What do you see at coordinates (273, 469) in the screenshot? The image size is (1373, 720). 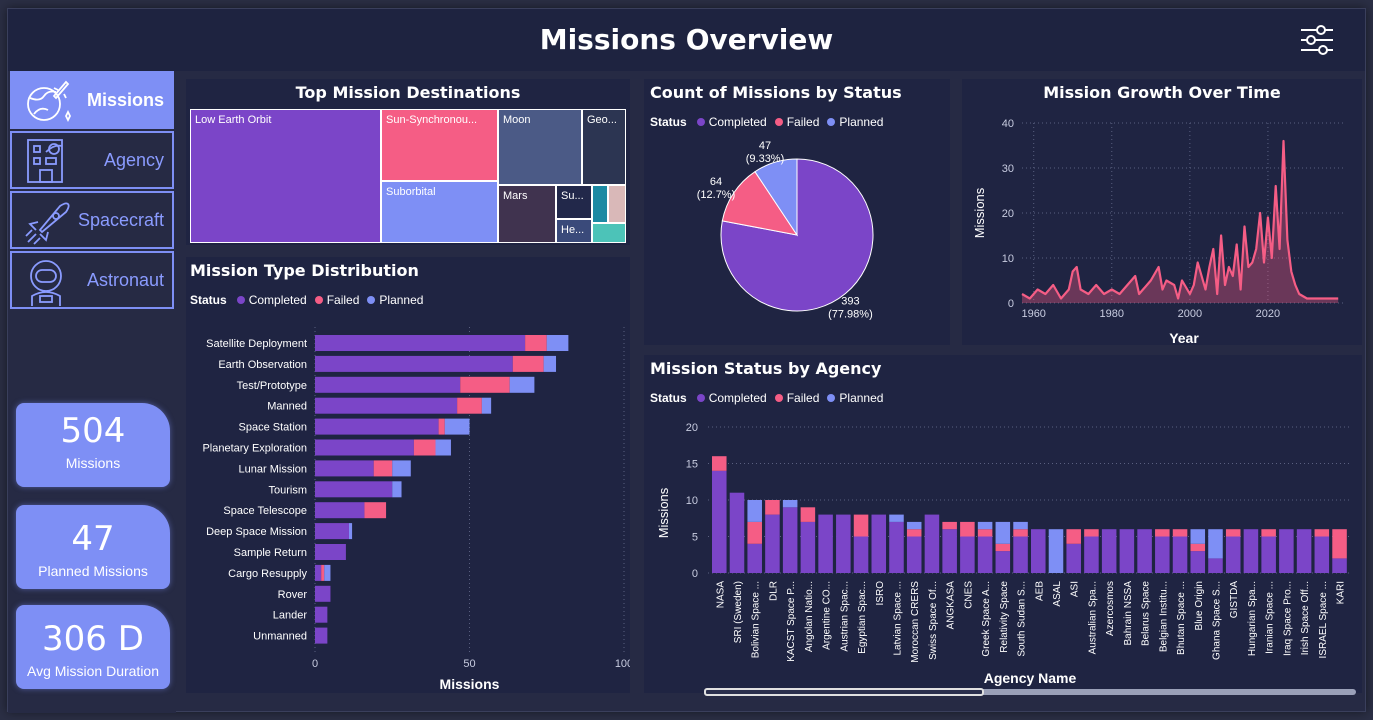 I see `category-label: Lunar Mission` at bounding box center [273, 469].